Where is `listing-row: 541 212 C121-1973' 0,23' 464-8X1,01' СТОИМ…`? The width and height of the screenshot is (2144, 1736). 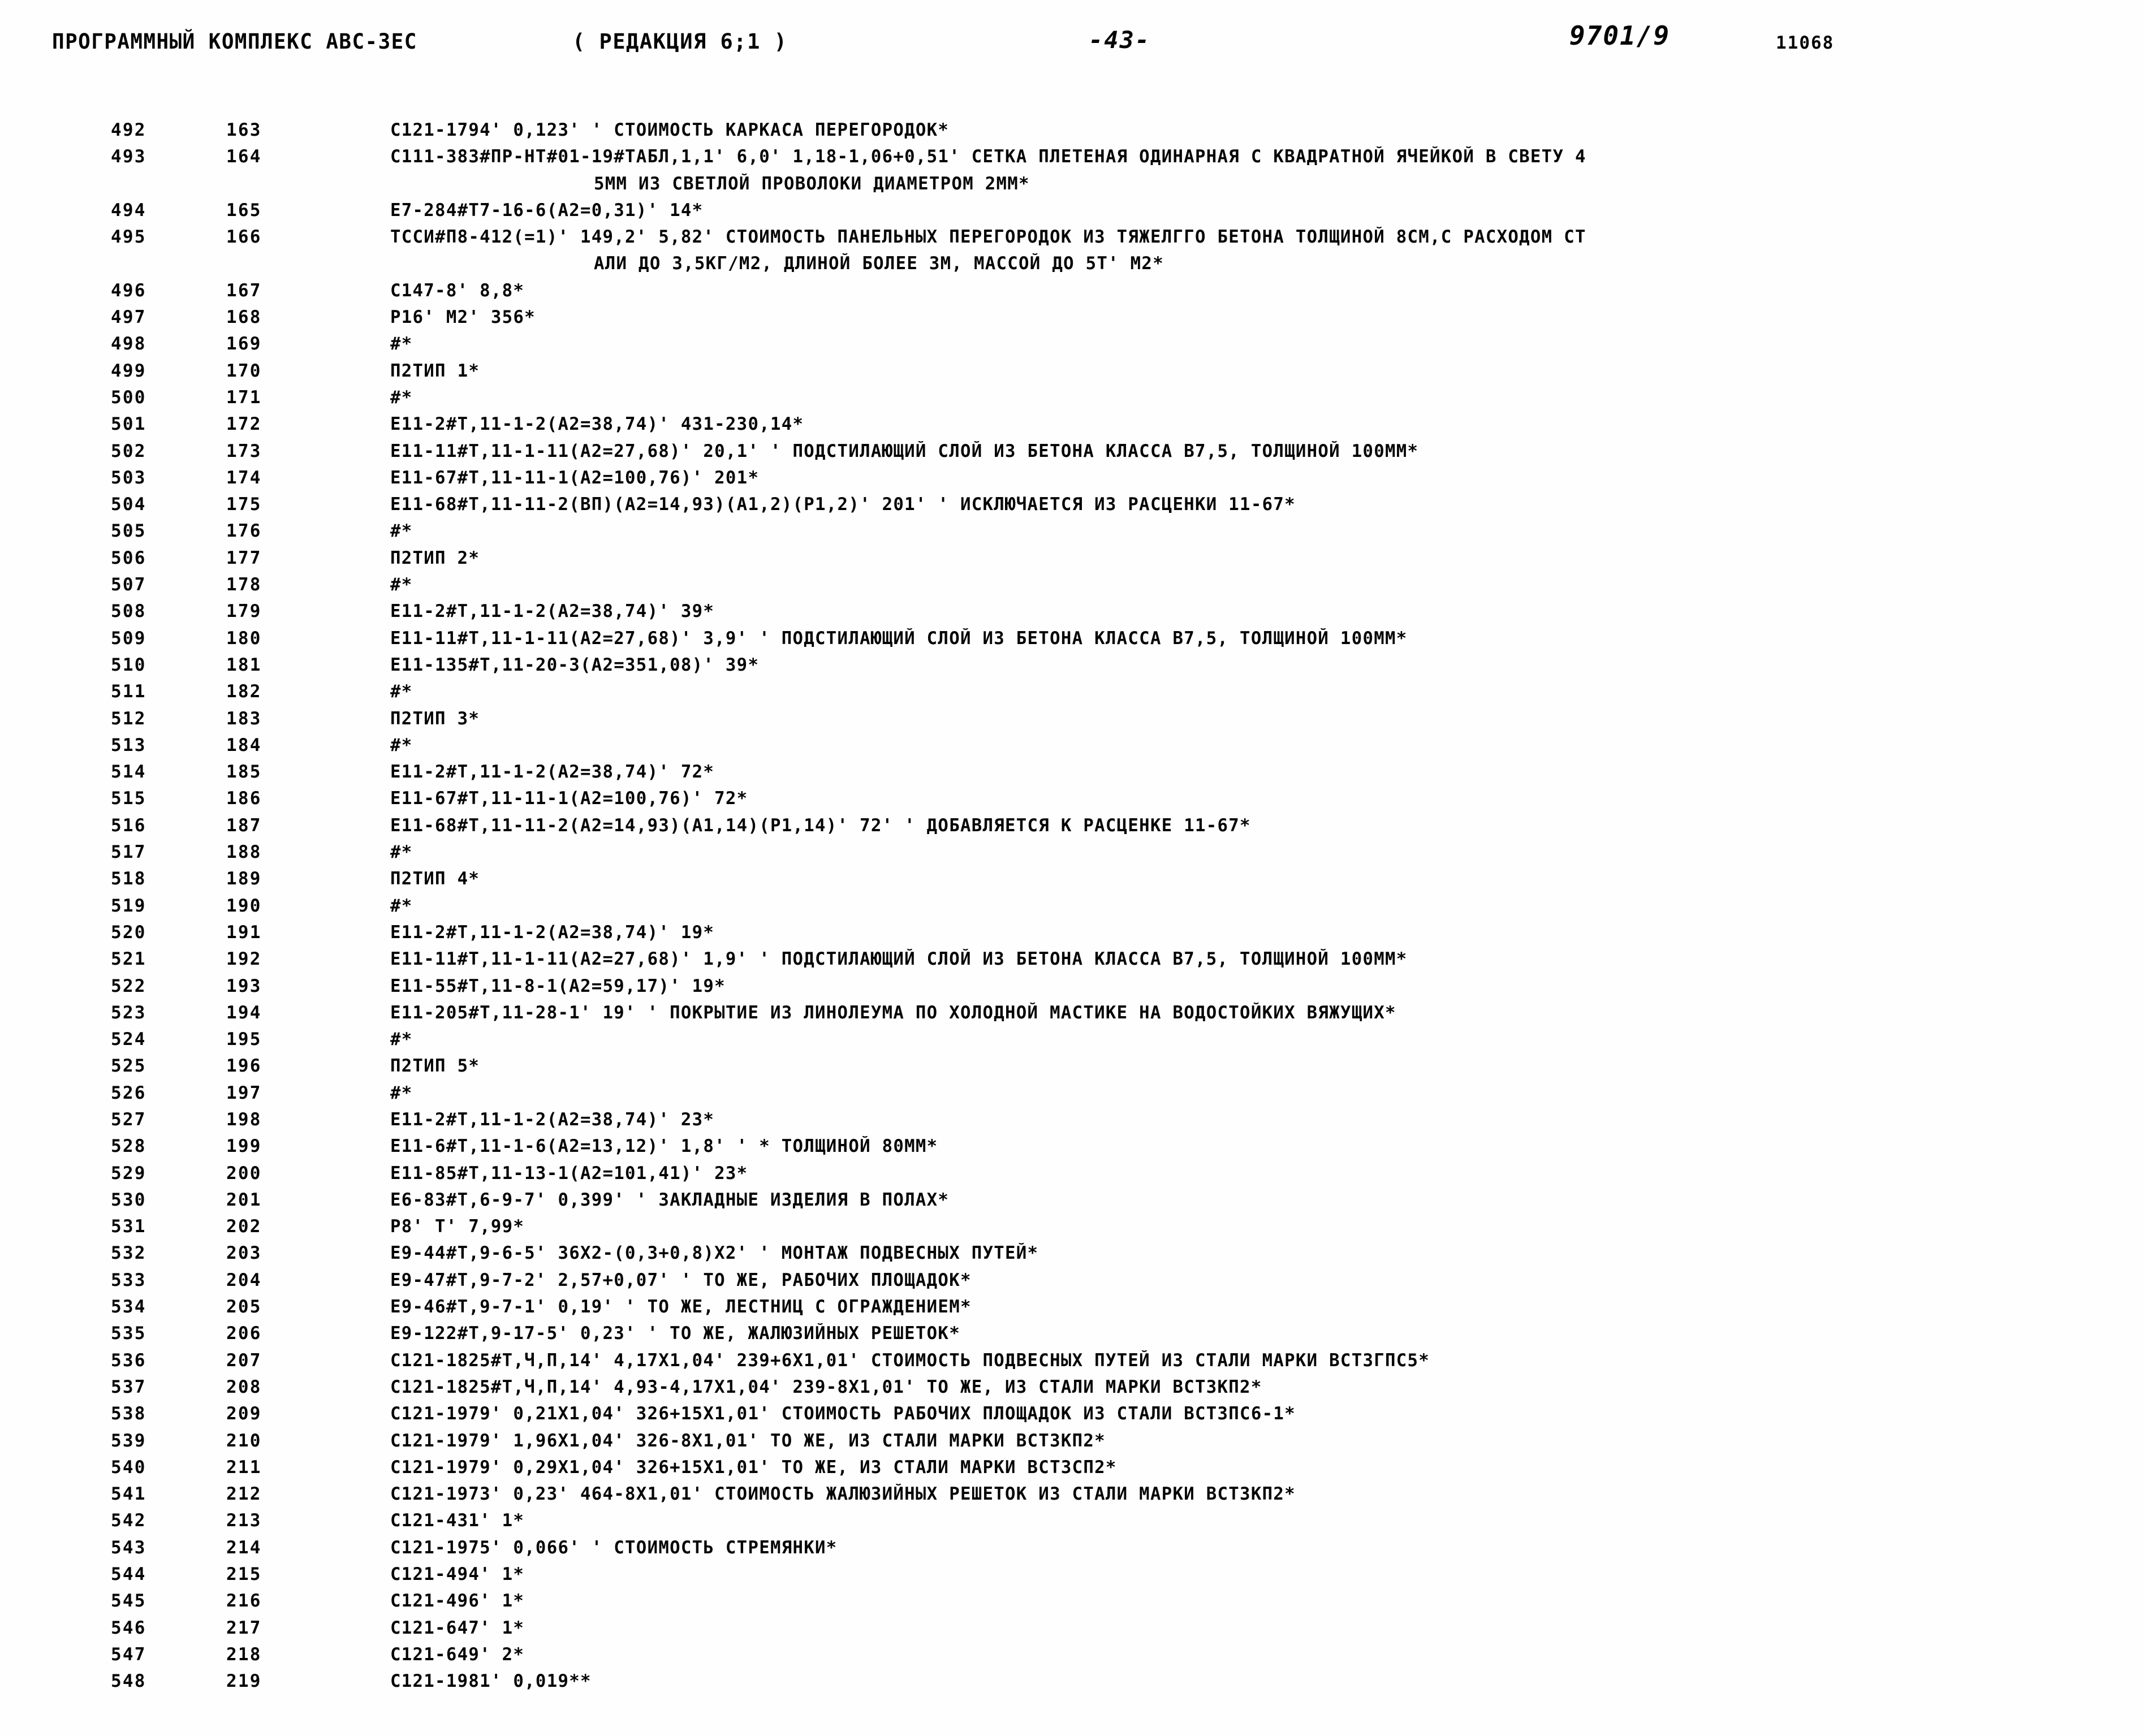 listing-row: 541 212 C121-1973' 0,23' 464-8X1,01' СТОИМ… is located at coordinates (1072, 1497).